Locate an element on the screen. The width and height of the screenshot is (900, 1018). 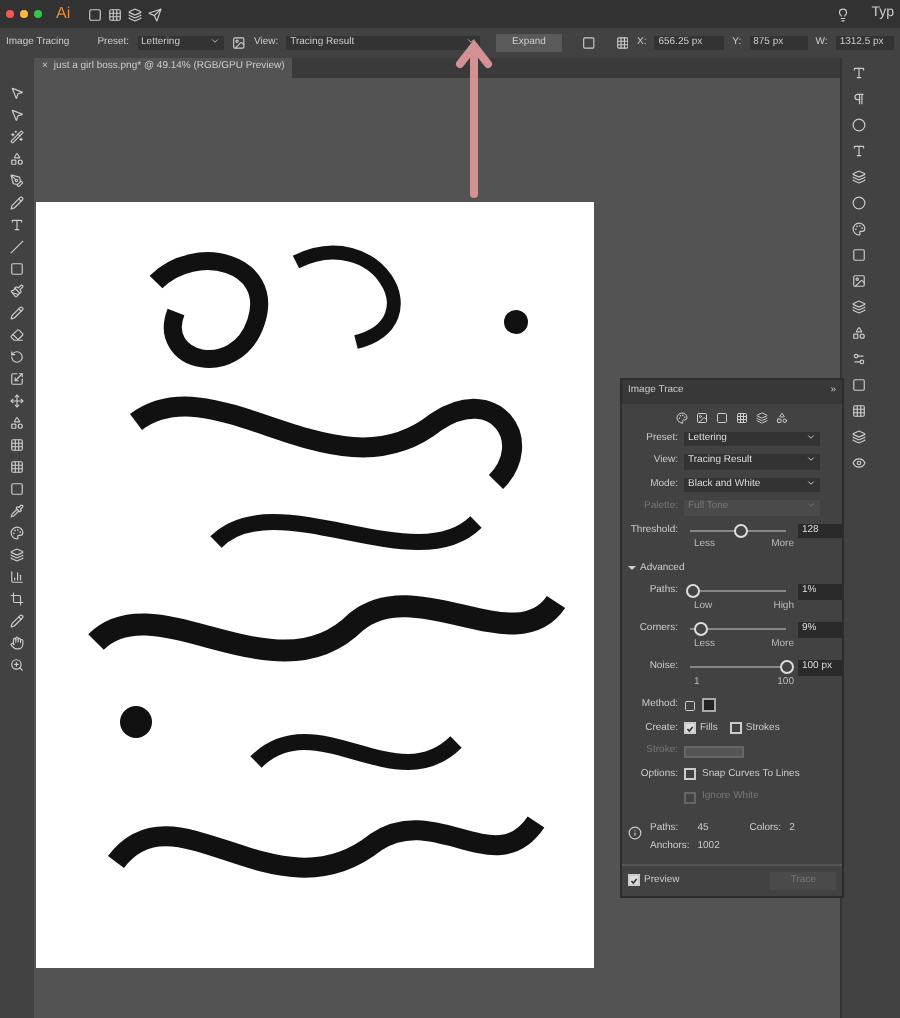
stroke-field is located at coordinates (714, 751).